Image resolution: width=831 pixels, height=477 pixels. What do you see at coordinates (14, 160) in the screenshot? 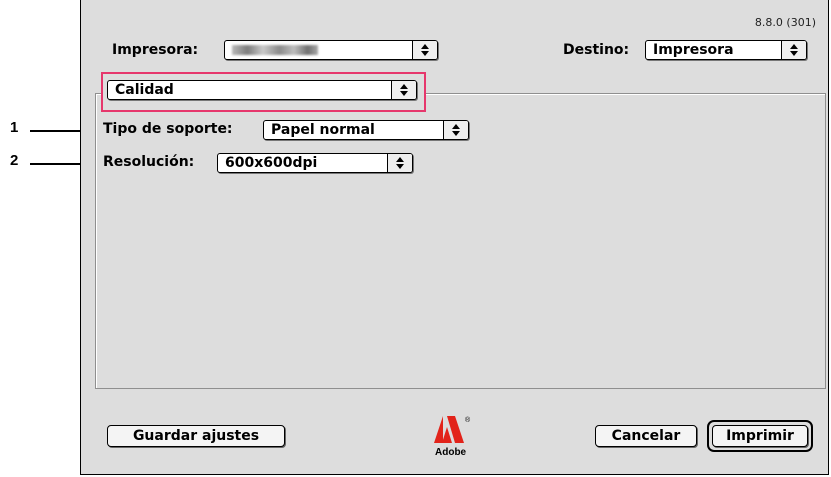
I see `callout-2: 2` at bounding box center [14, 160].